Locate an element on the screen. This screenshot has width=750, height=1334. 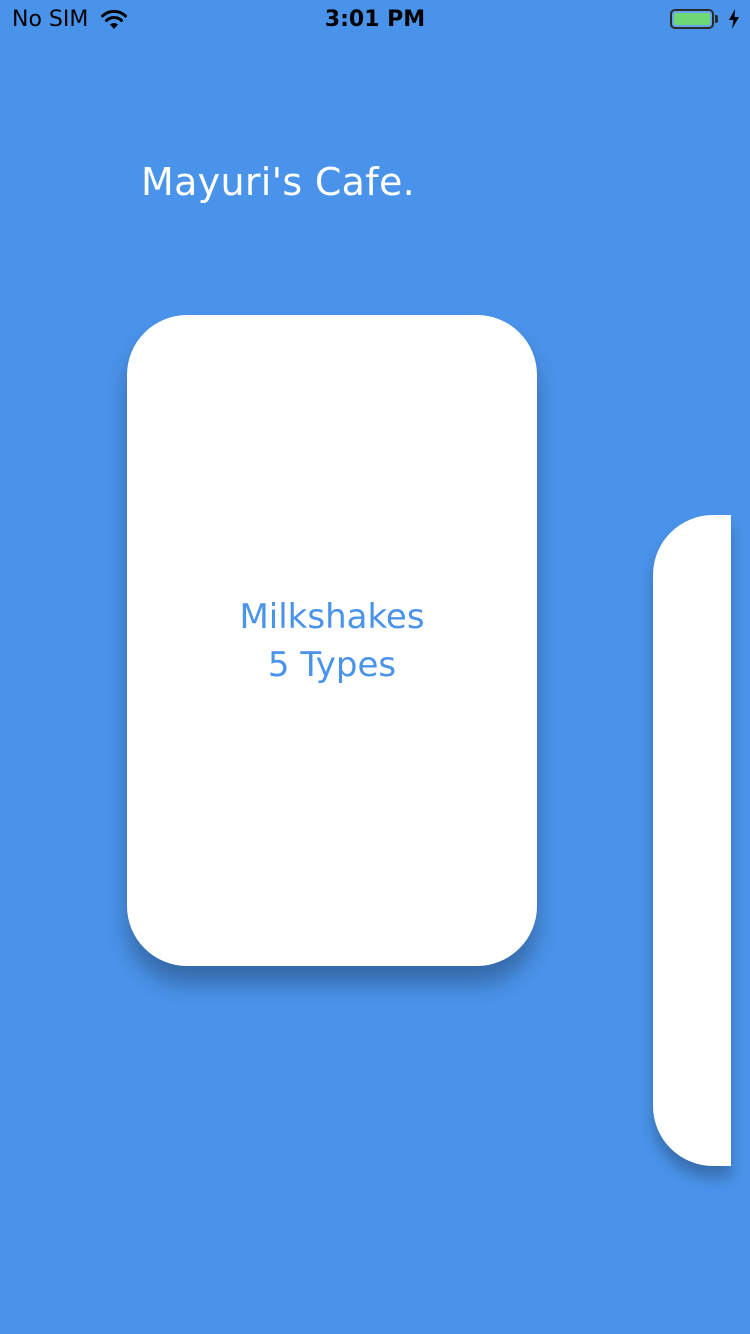
card-subtitle: 5 Types is located at coordinates (332, 664).